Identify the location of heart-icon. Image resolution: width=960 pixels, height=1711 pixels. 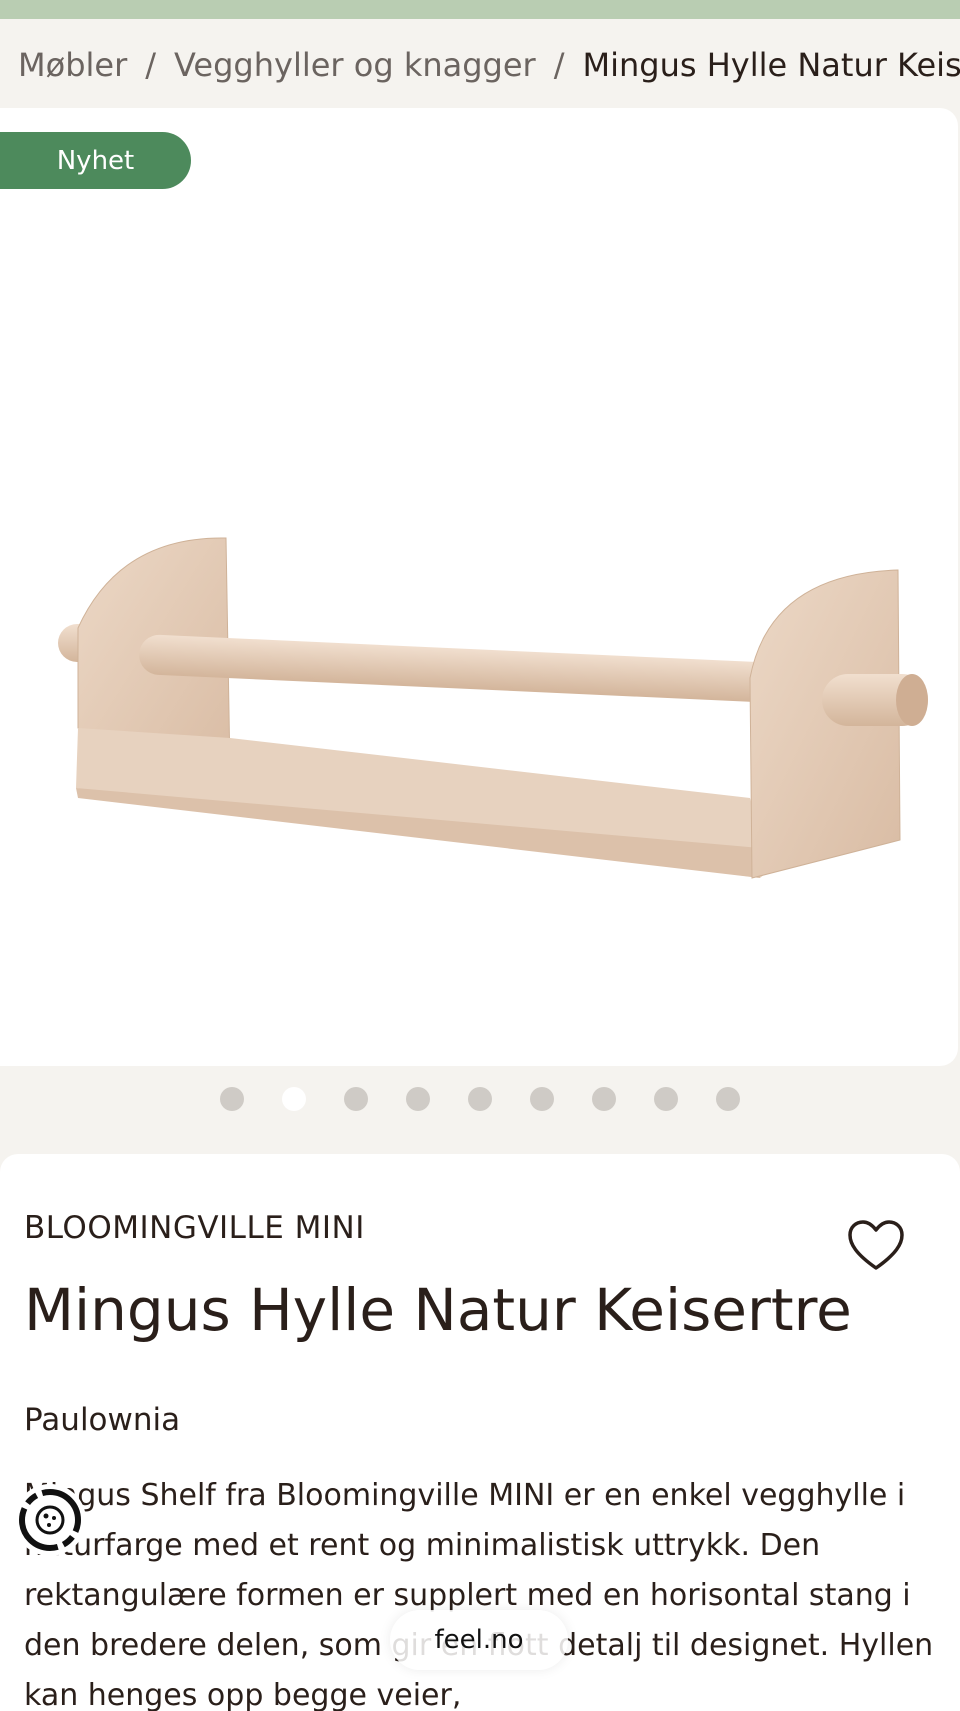
(876, 1246).